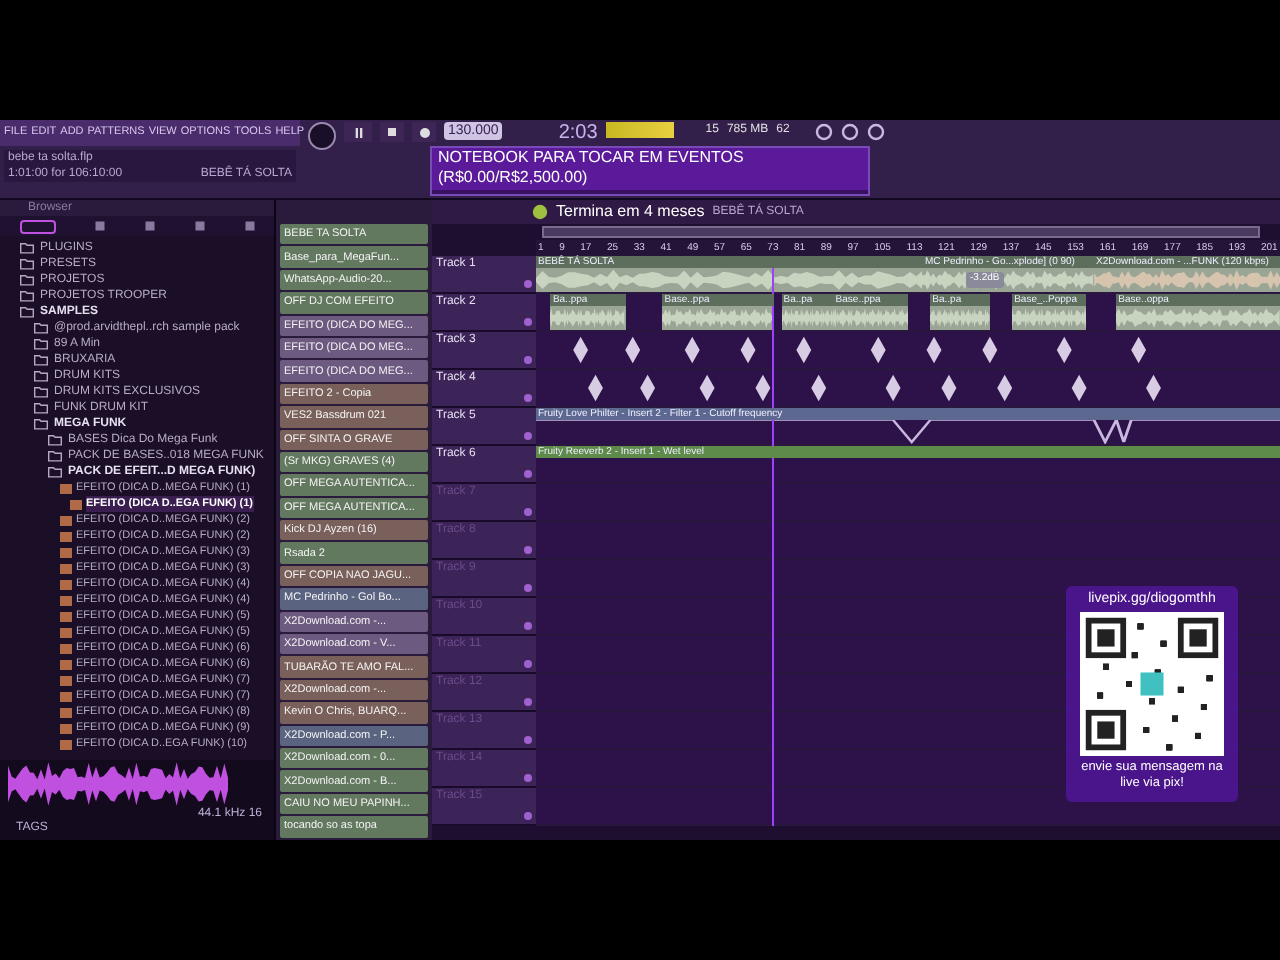 This screenshot has height=960, width=1280. What do you see at coordinates (514, 178) in the screenshot?
I see `goal-amount: (R$0.00/R$2,500.00)` at bounding box center [514, 178].